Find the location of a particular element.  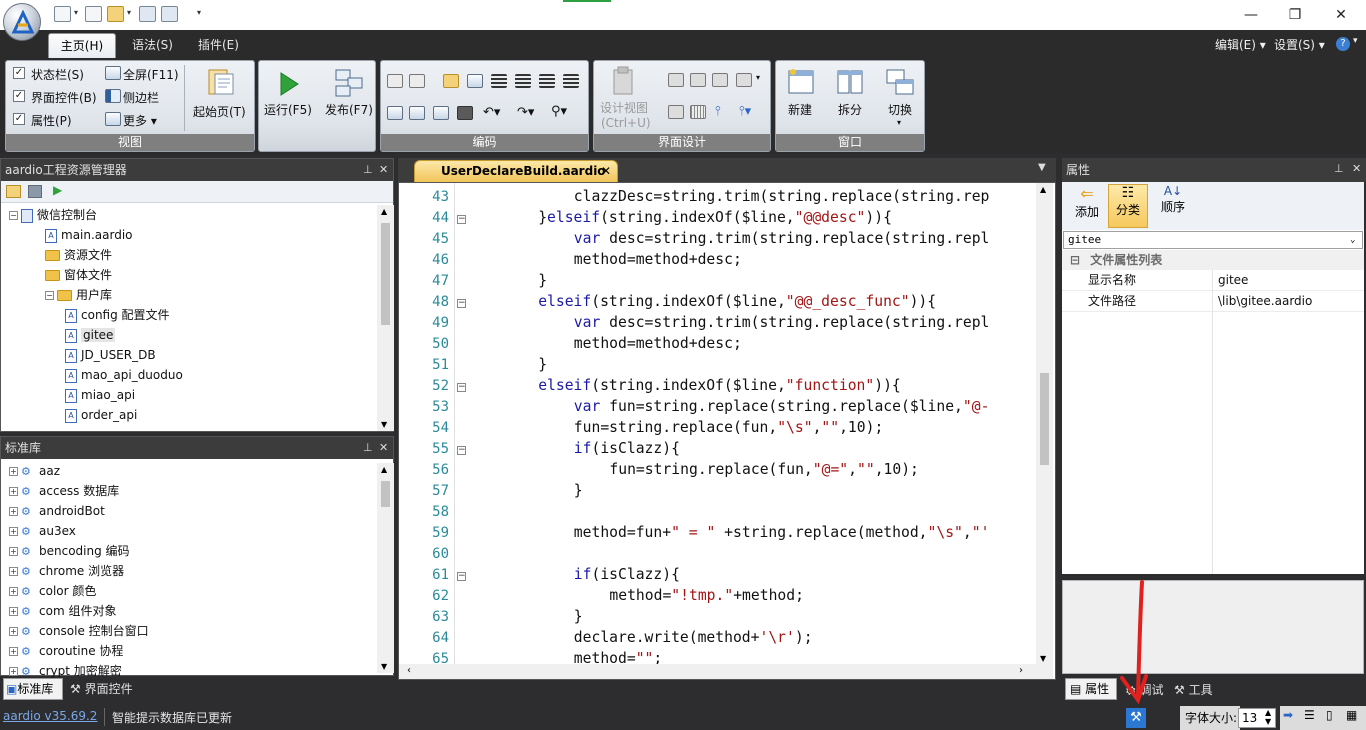

help-dropdown-icon: ▾ is located at coordinates (1355, 41).